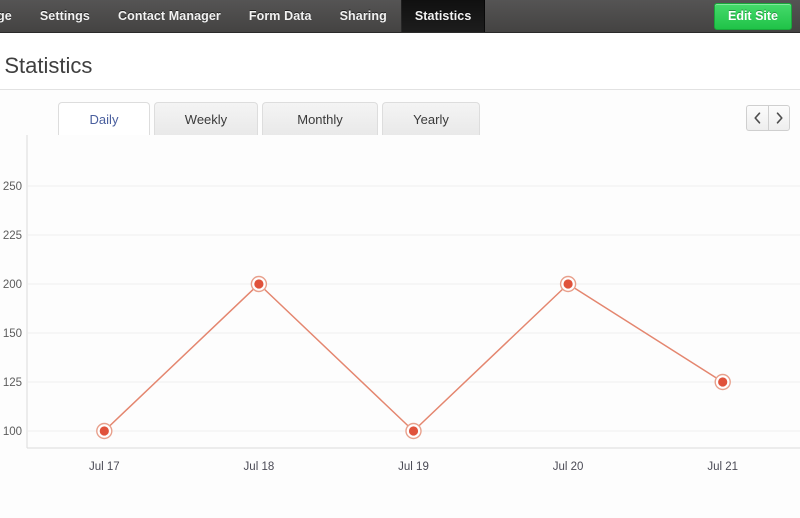 Image resolution: width=800 pixels, height=518 pixels. I want to click on y-axis-tick-label: 250, so click(12, 187).